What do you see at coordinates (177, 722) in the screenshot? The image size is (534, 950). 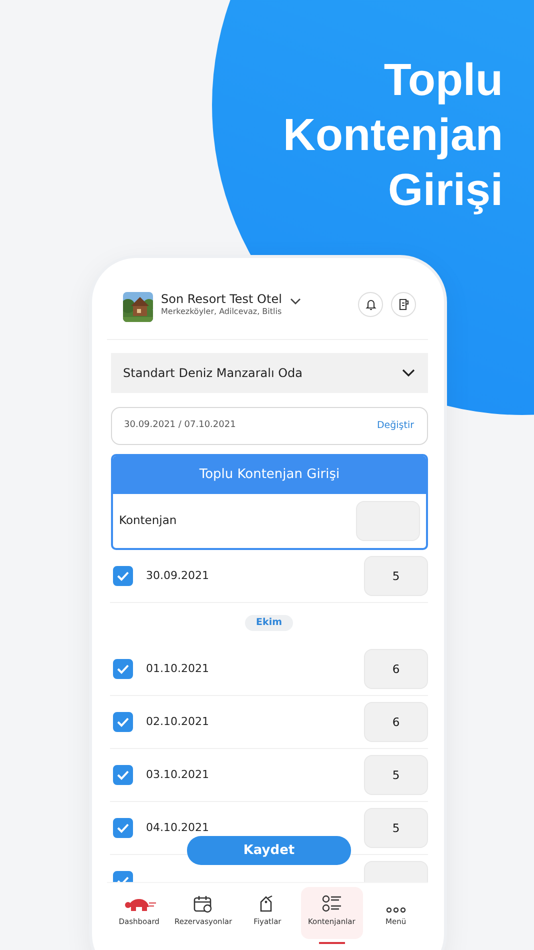 I see `day-date: 02.10.2021` at bounding box center [177, 722].